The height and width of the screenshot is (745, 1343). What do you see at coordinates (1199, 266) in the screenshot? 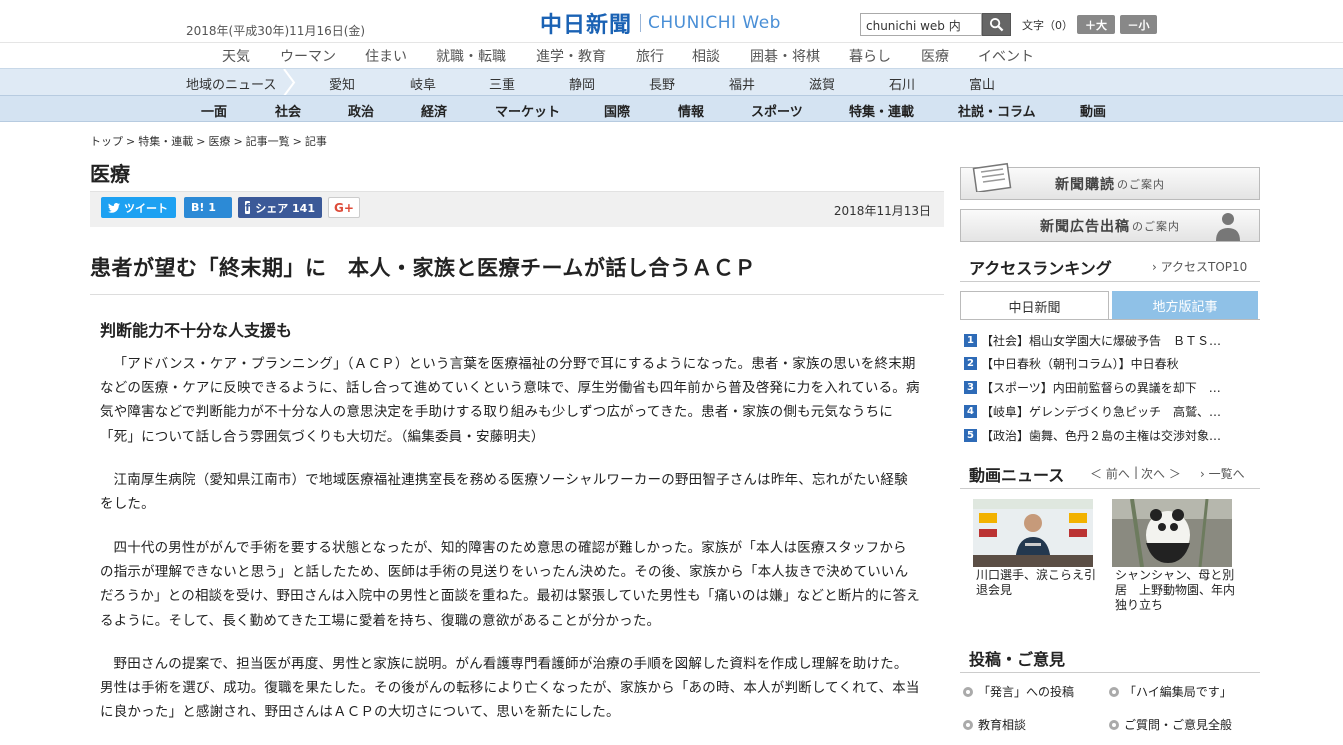
I see `ranking-top10-link: › アクセスTOP10` at bounding box center [1199, 266].